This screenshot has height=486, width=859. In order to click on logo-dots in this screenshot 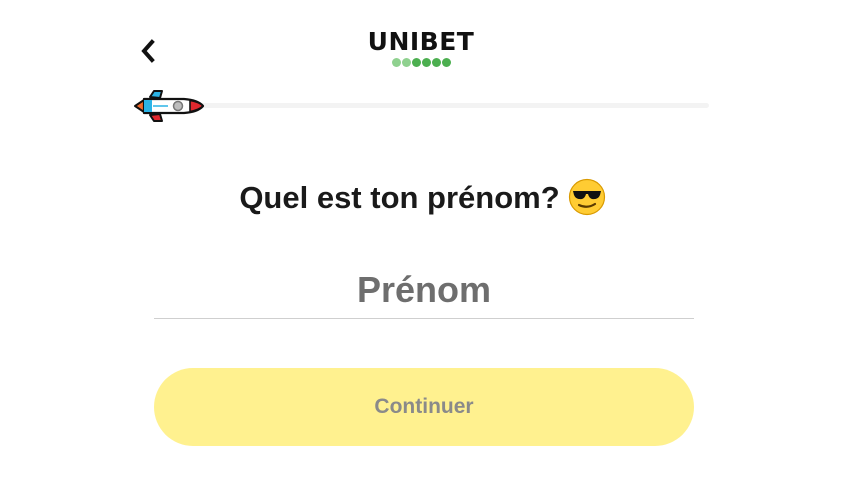, I will do `click(421, 62)`.